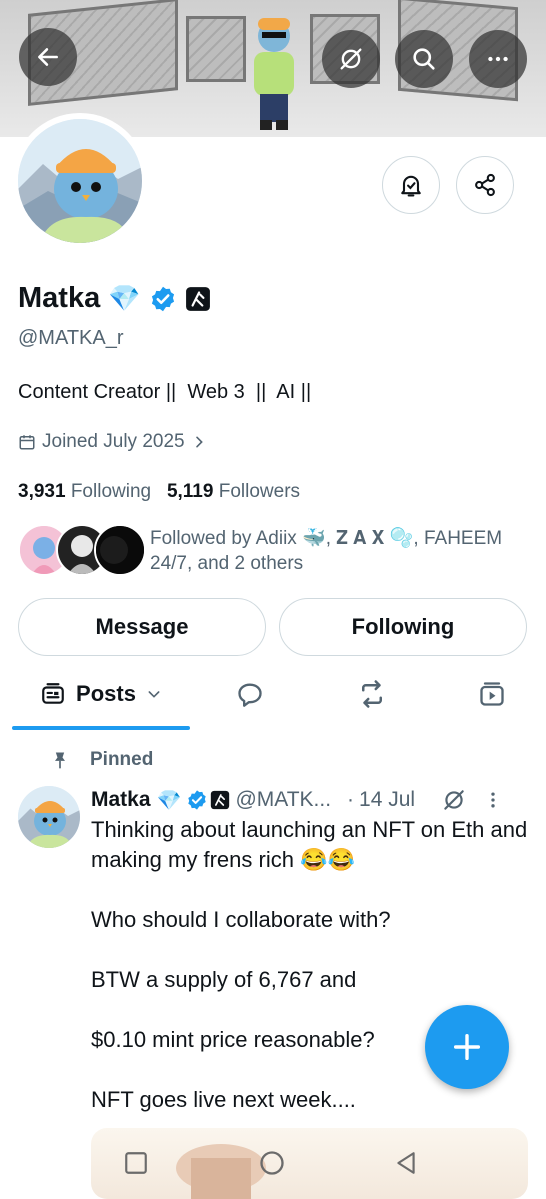 This screenshot has width=546, height=1199. I want to click on profile-name-row: Matka 💎, so click(114, 298).